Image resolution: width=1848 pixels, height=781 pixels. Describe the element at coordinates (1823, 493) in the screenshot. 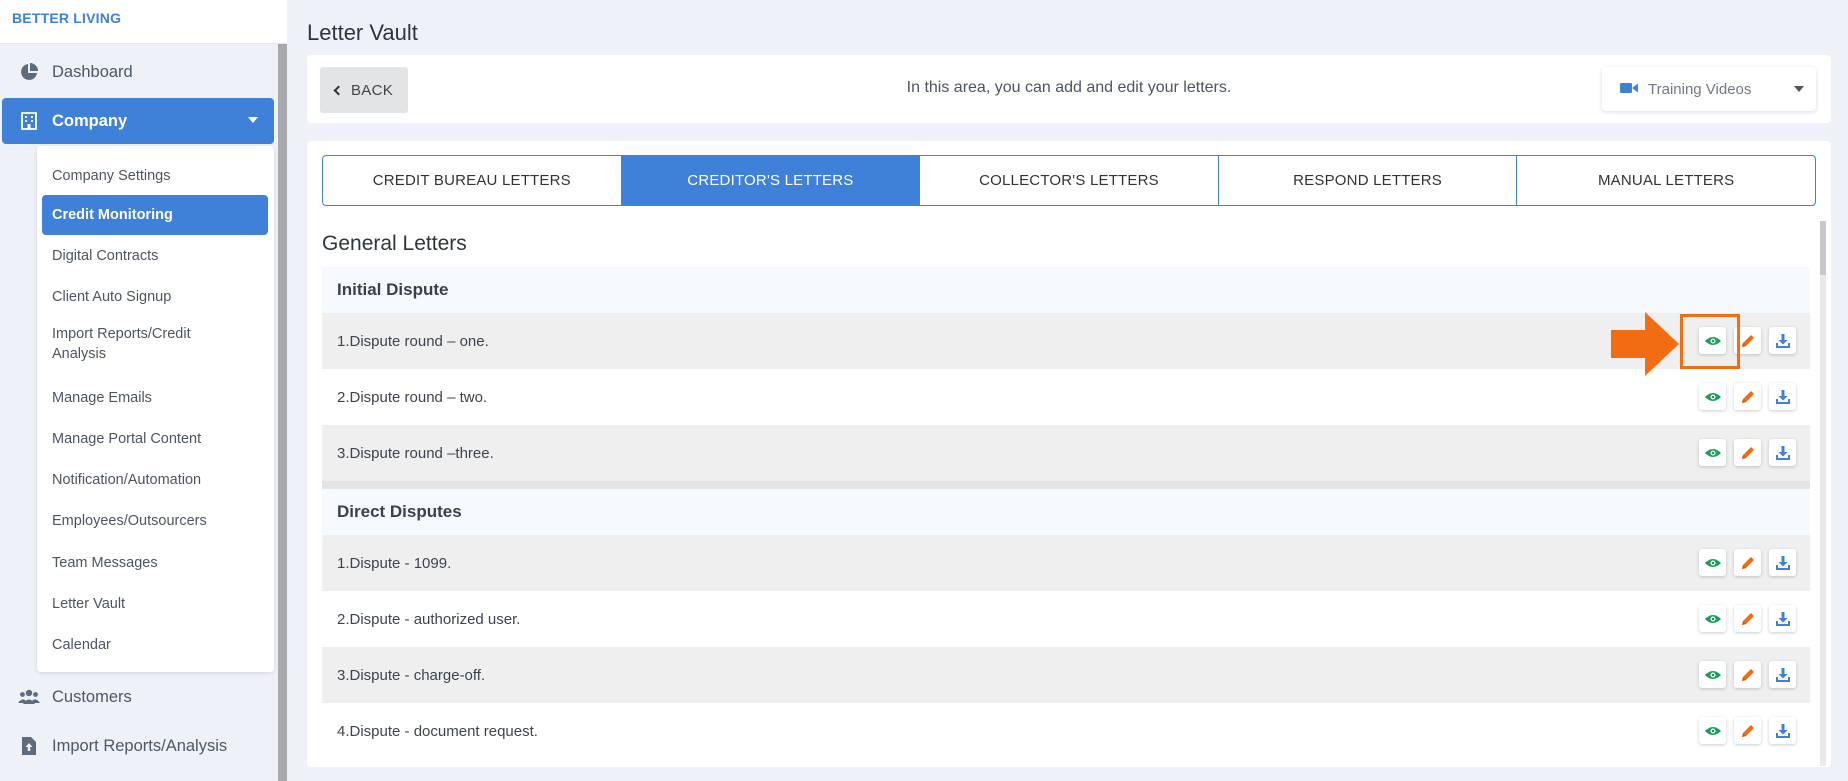

I see `content-scrollbar` at that location.